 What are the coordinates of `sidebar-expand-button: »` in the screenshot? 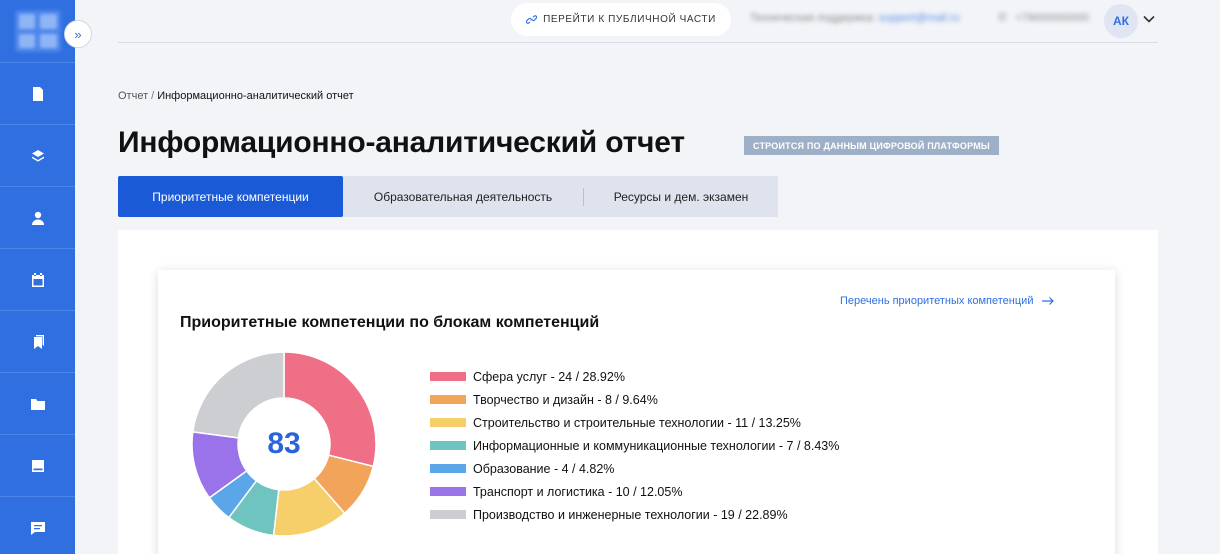 It's located at (78, 34).